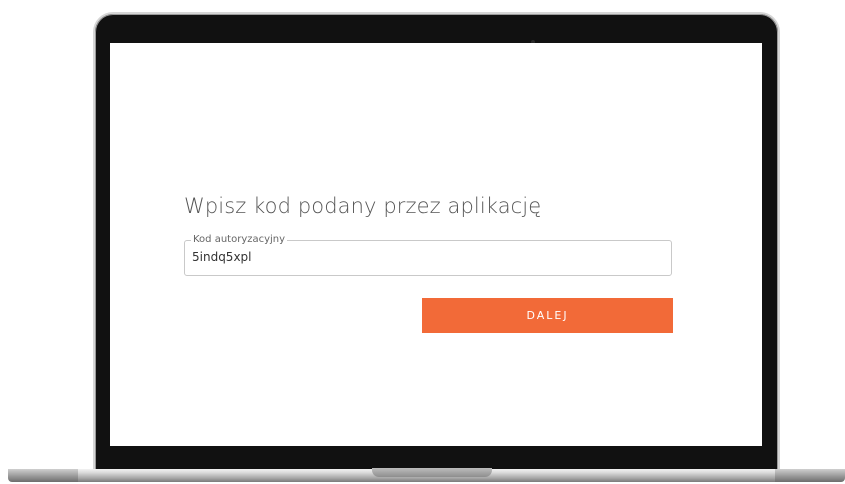 This screenshot has height=484, width=845. What do you see at coordinates (239, 240) in the screenshot?
I see `auth-code-label: Kod autoryzacyjny` at bounding box center [239, 240].